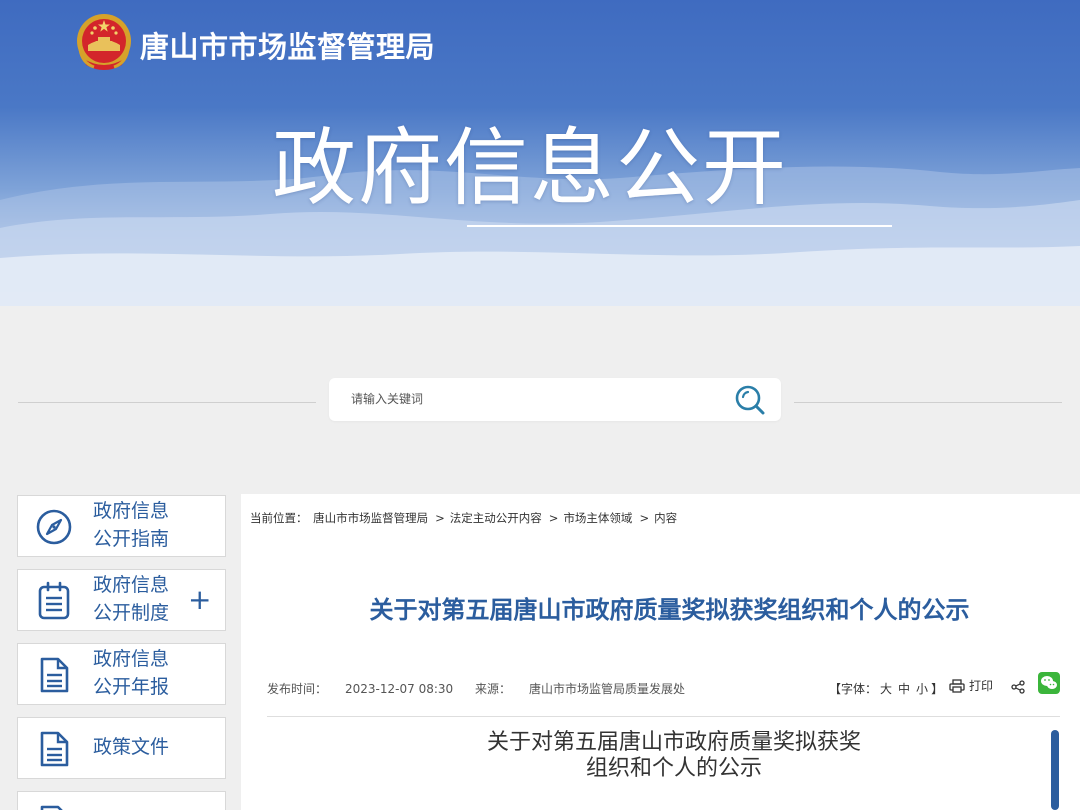 The height and width of the screenshot is (810, 1080). I want to click on wechat-icon, so click(1049, 683).